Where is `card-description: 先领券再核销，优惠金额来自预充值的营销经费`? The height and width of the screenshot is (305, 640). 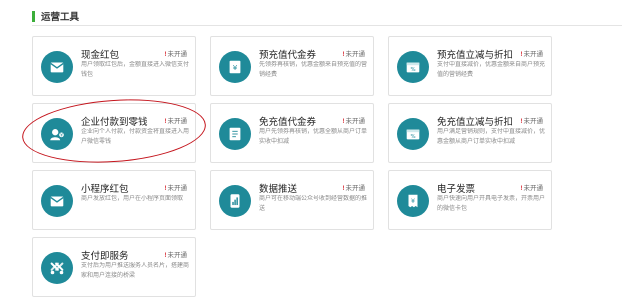
card-description: 先领券再核销，优惠金额来自预充值的营销经费 is located at coordinates (313, 70).